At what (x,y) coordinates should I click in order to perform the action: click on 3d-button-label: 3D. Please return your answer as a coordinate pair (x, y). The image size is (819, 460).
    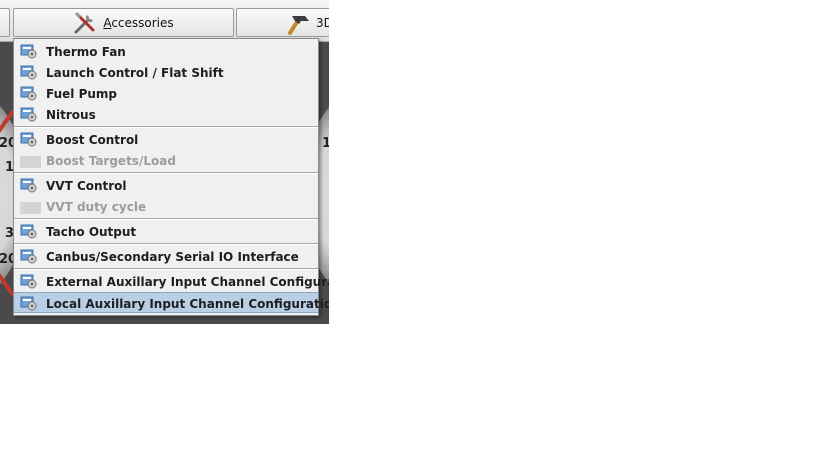
    Looking at the image, I should click on (322, 23).